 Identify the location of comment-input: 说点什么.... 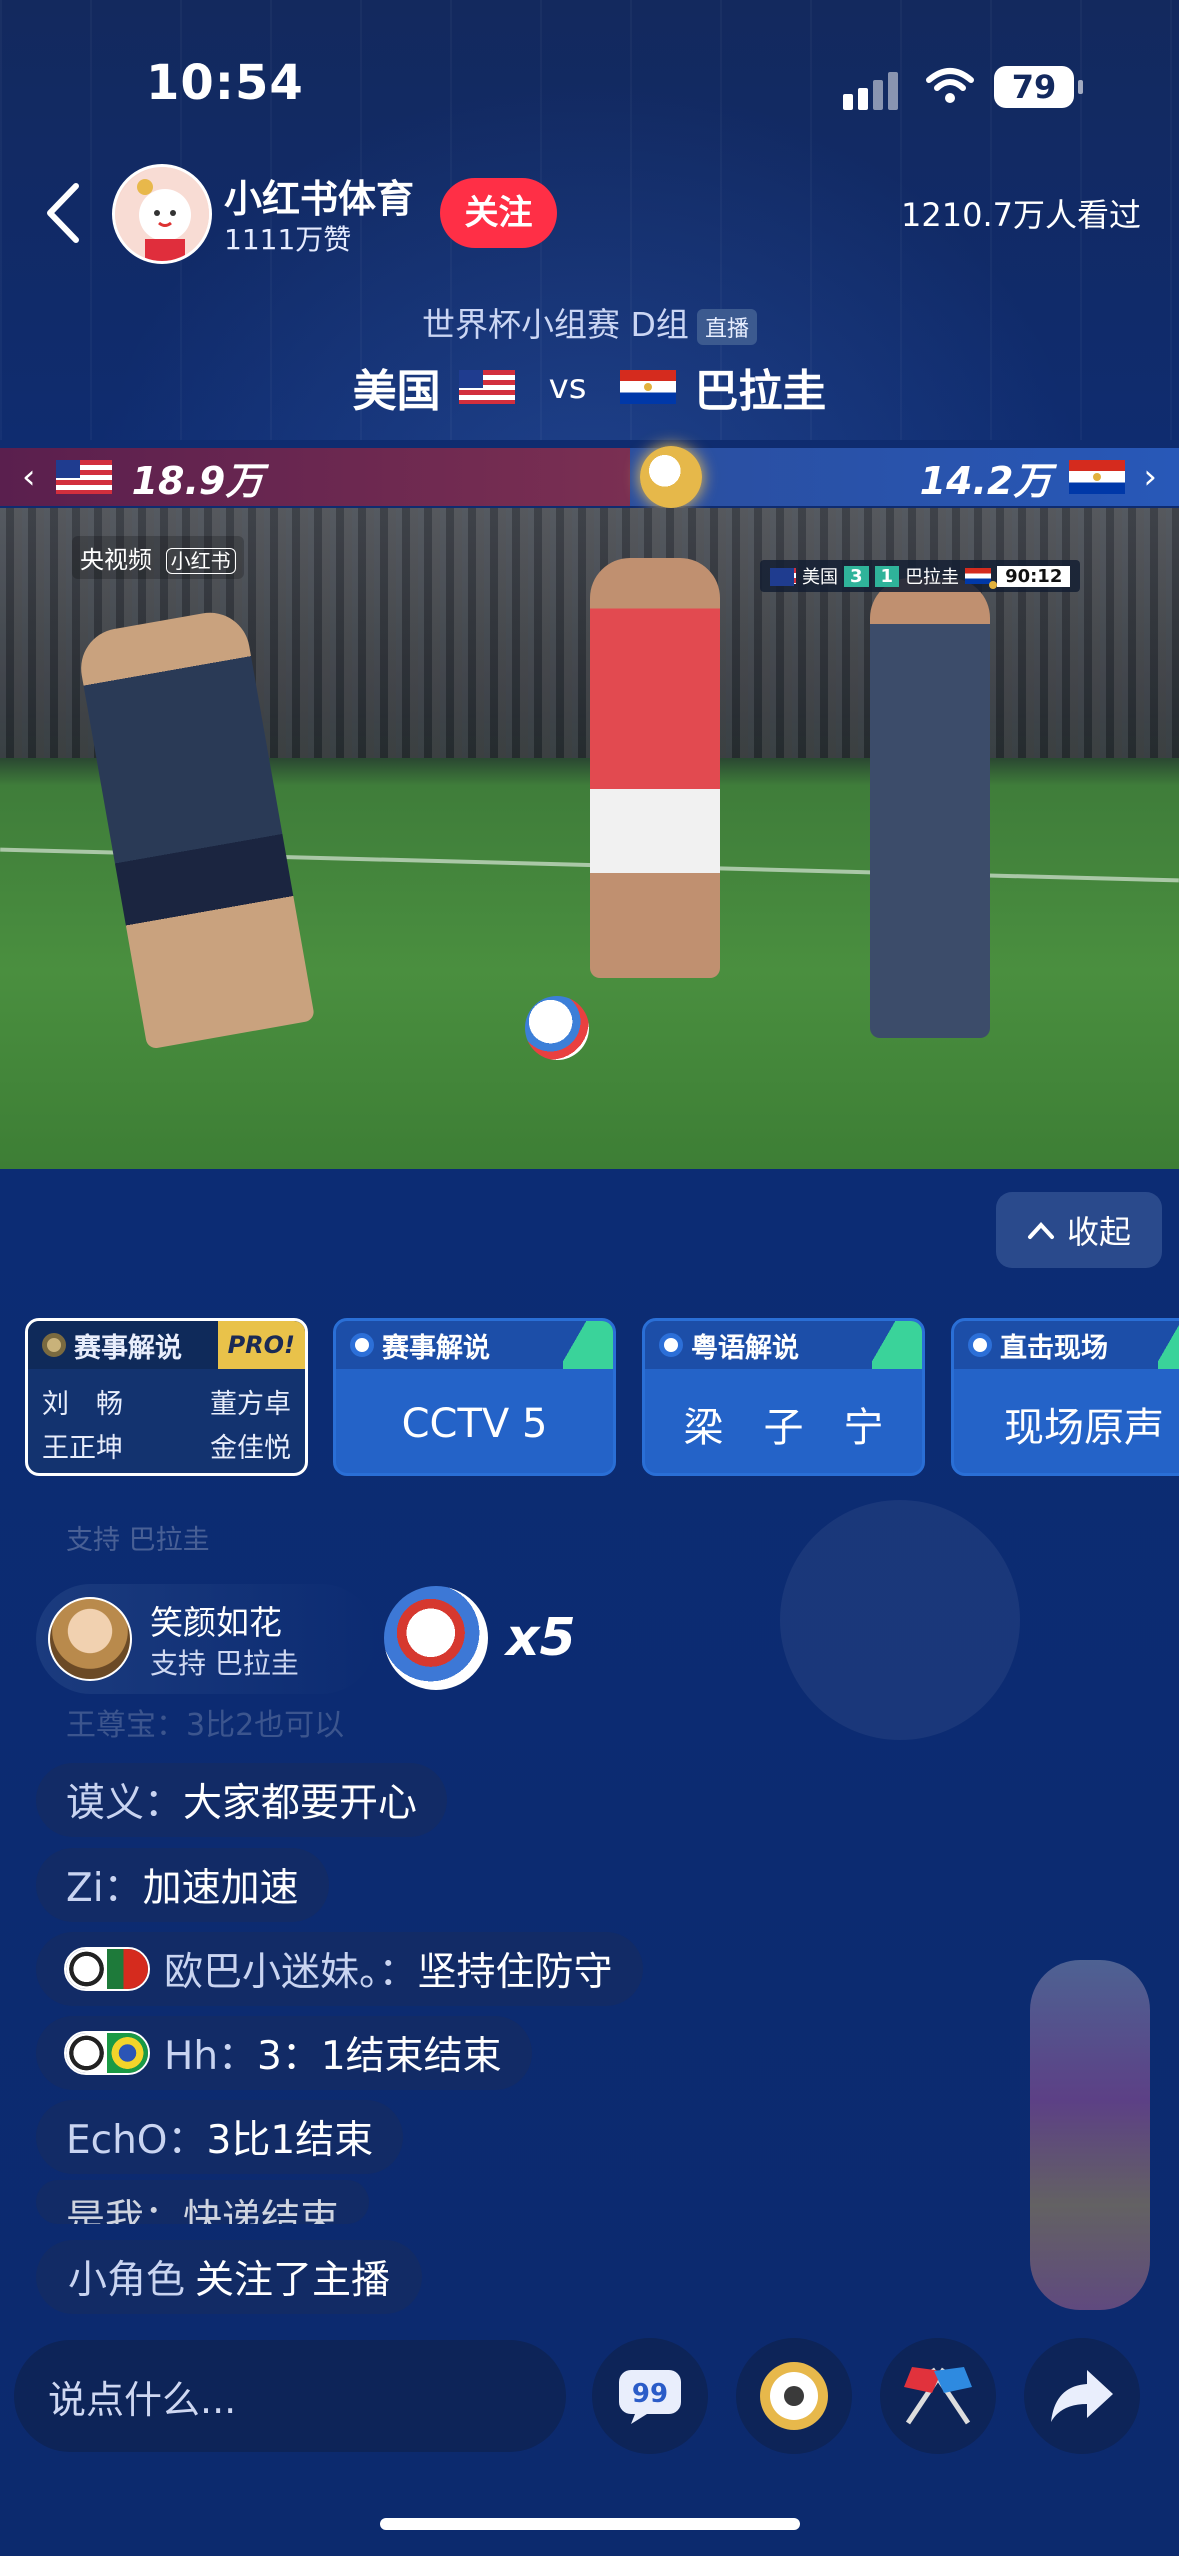
(290, 2396).